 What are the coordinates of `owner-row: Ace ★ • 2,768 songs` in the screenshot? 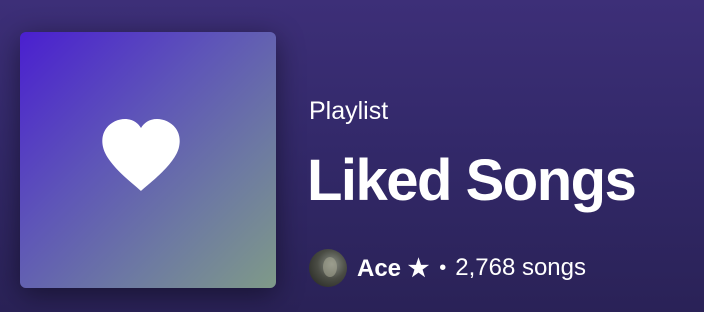 It's located at (447, 268).